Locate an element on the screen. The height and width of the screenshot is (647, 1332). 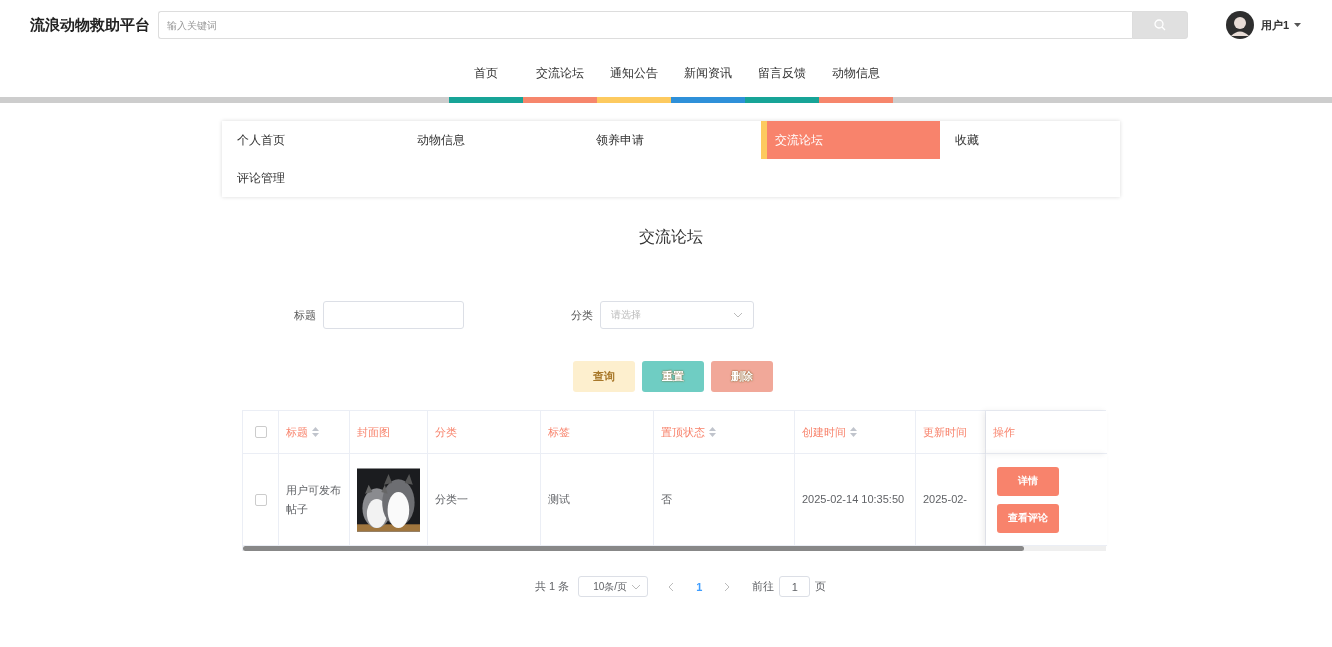
chevron-left-icon is located at coordinates (671, 586).